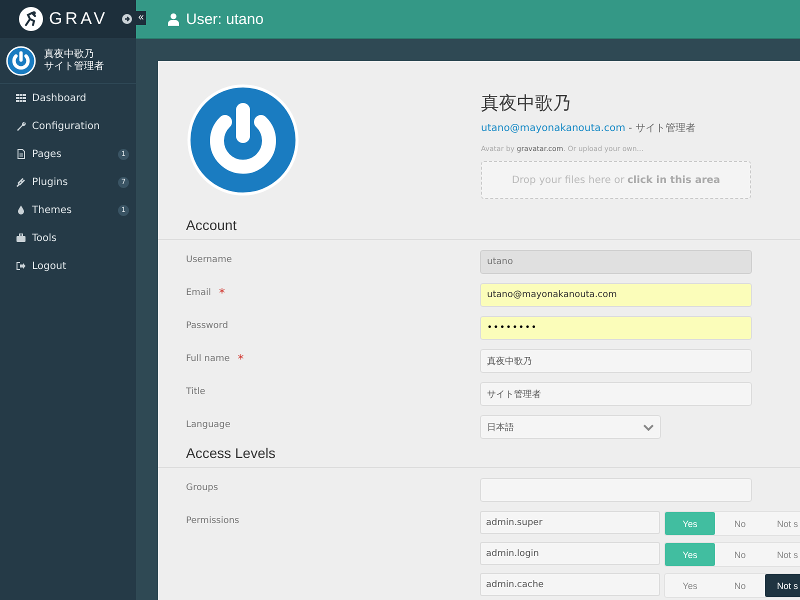  Describe the element at coordinates (21, 238) in the screenshot. I see `briefcase-icon` at that location.